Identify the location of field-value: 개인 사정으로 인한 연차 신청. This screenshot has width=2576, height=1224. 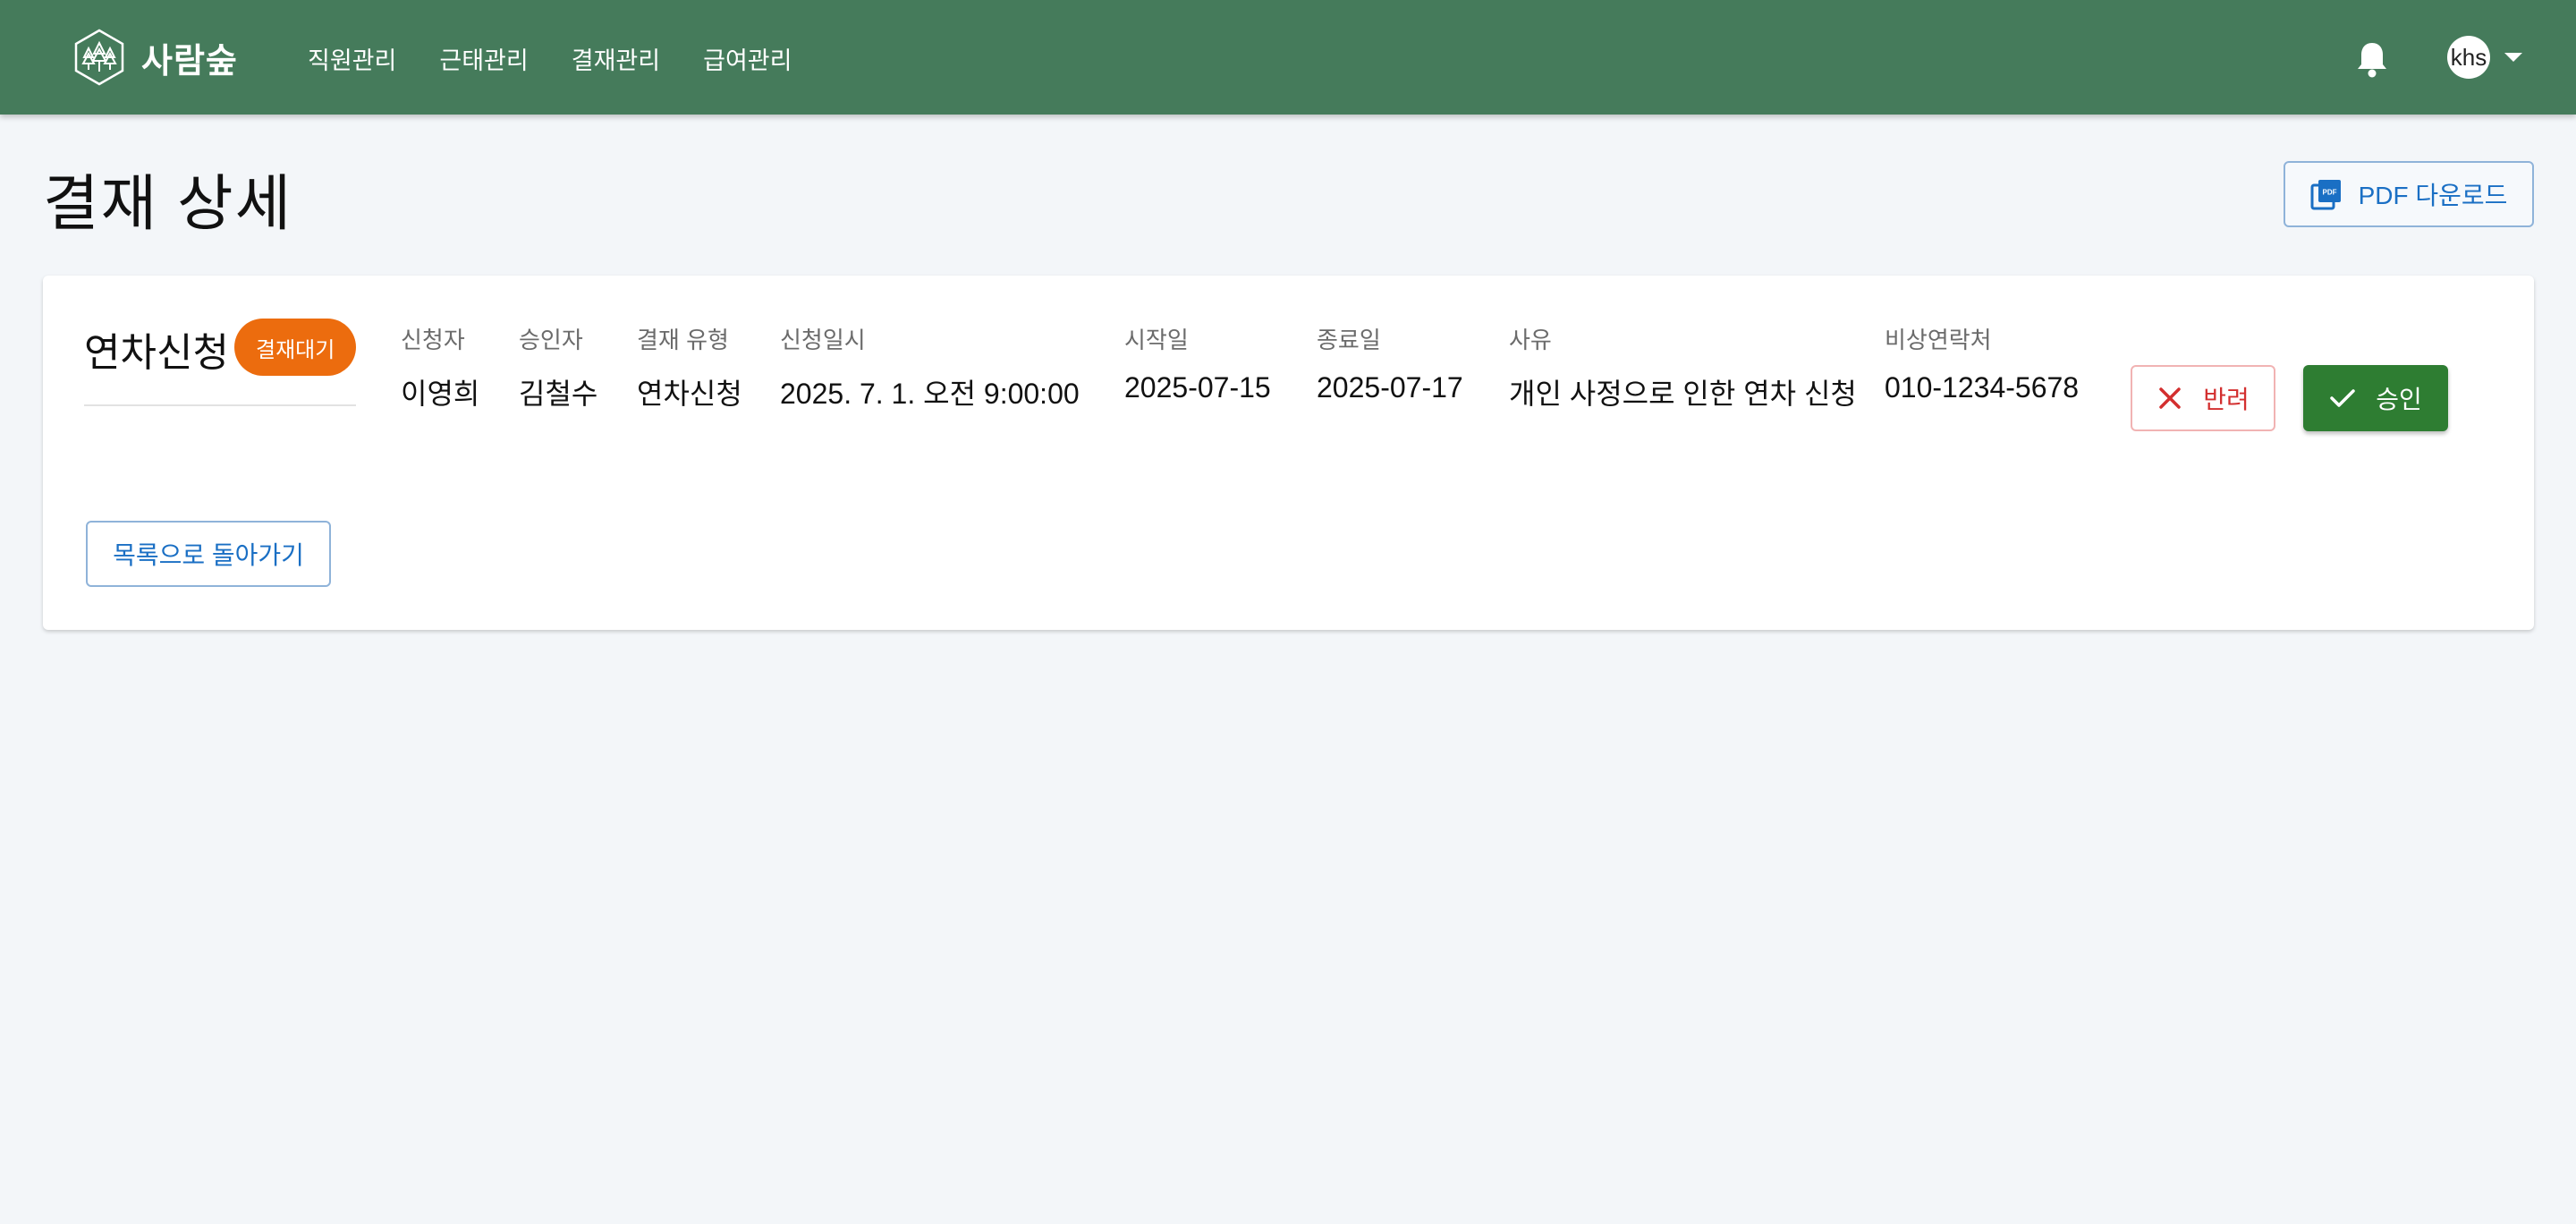
(1683, 394).